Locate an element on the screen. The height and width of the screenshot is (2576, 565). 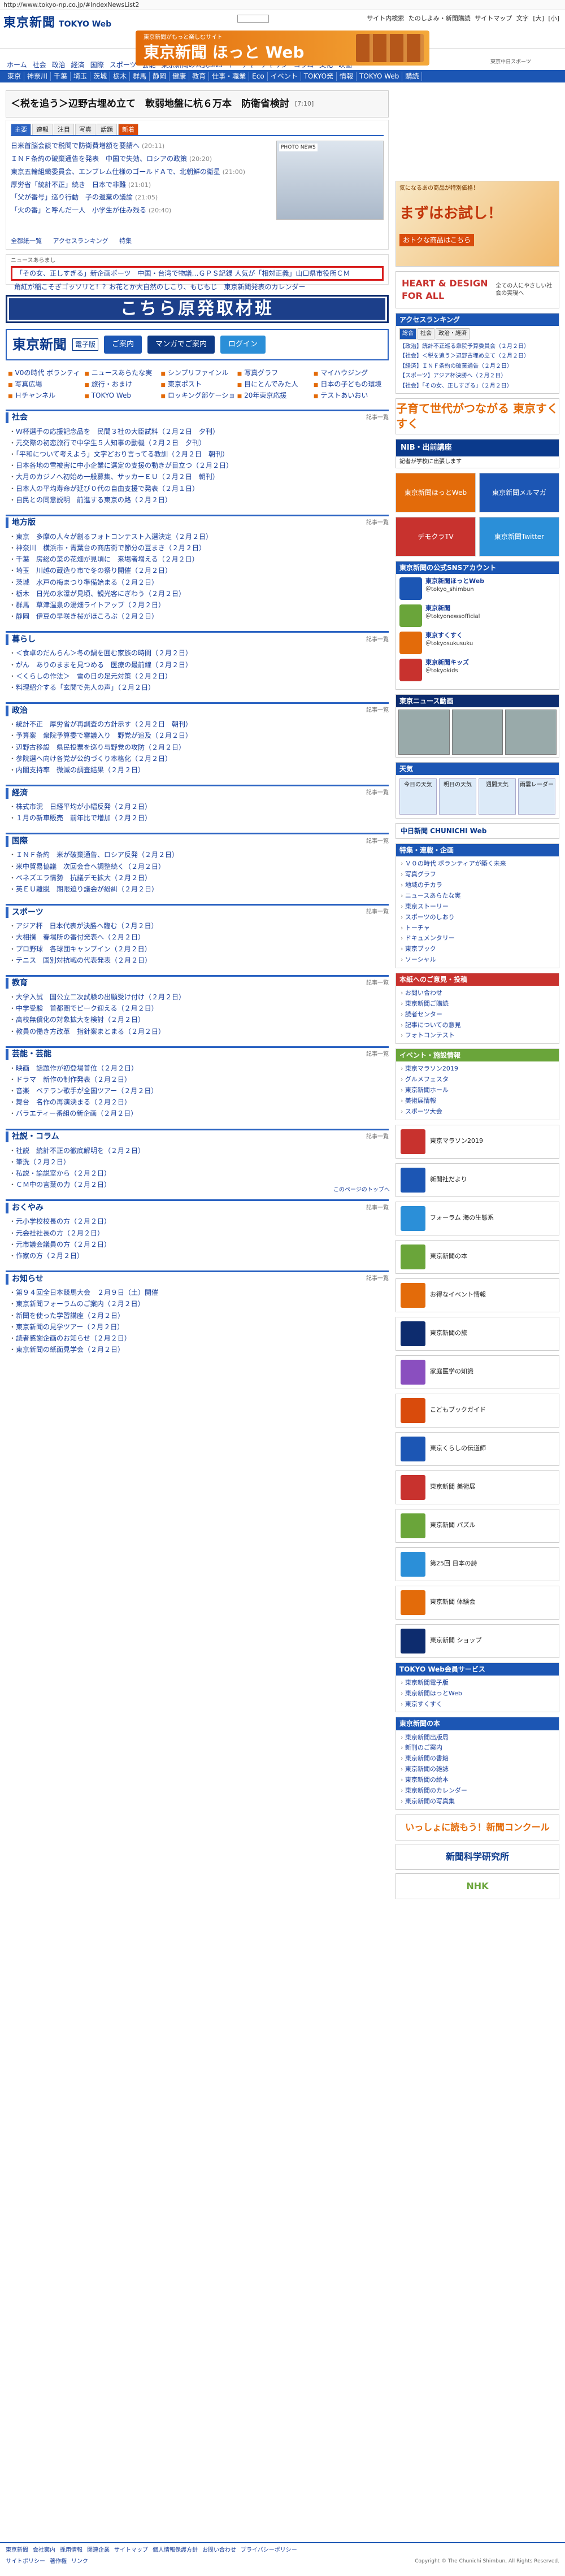
ranking-item: 【経済】ＩＮＦ条約の破棄通告（２月２日） is located at coordinates (477, 367).